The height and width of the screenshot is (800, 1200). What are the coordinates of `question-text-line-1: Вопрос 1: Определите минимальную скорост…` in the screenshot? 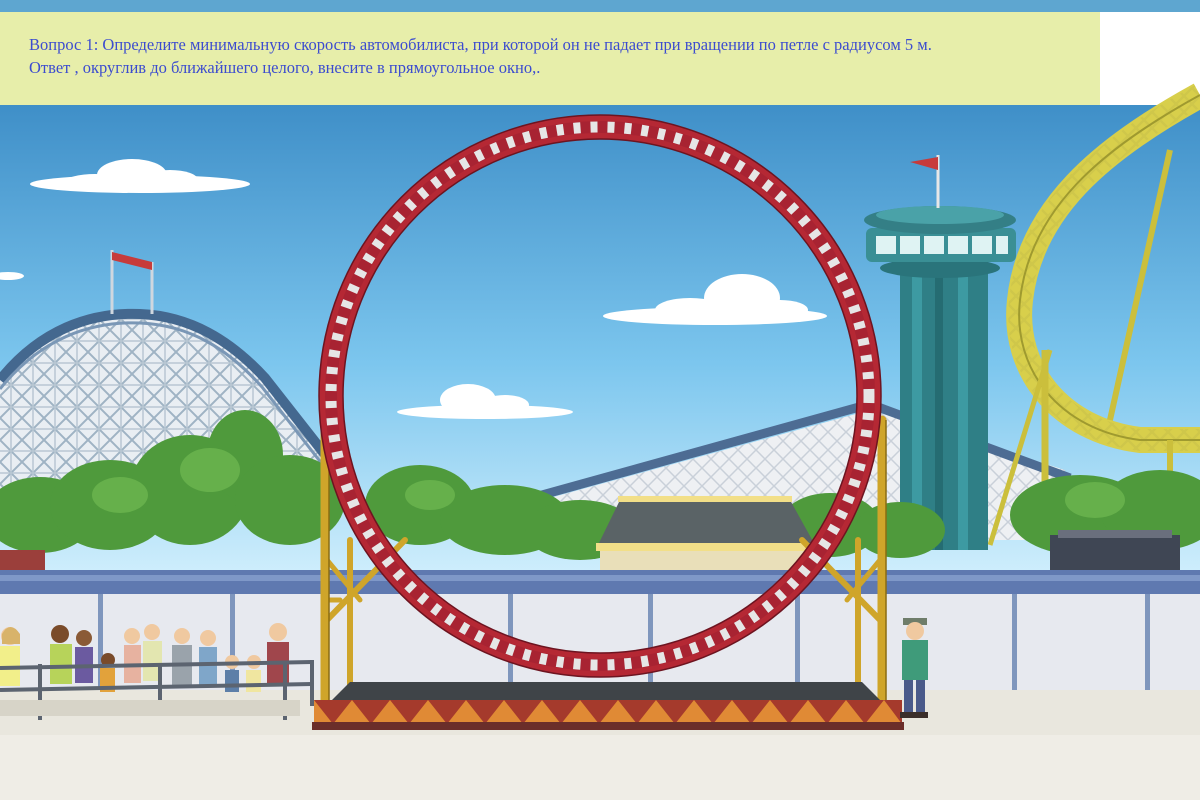 It's located at (480, 44).